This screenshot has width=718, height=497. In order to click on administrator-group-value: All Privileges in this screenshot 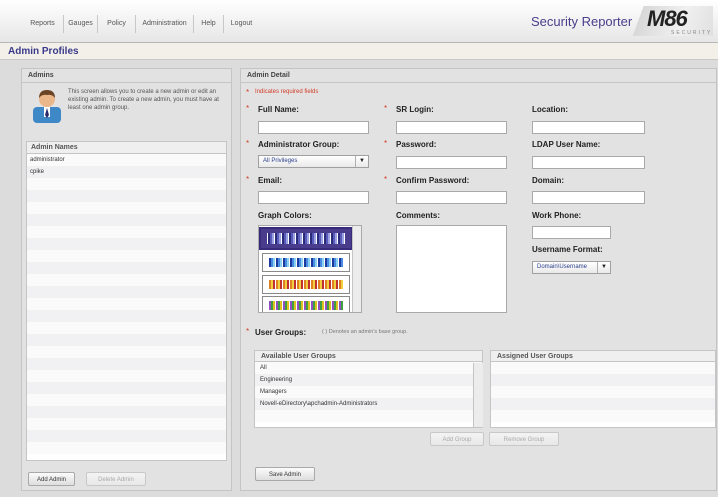, I will do `click(280, 161)`.